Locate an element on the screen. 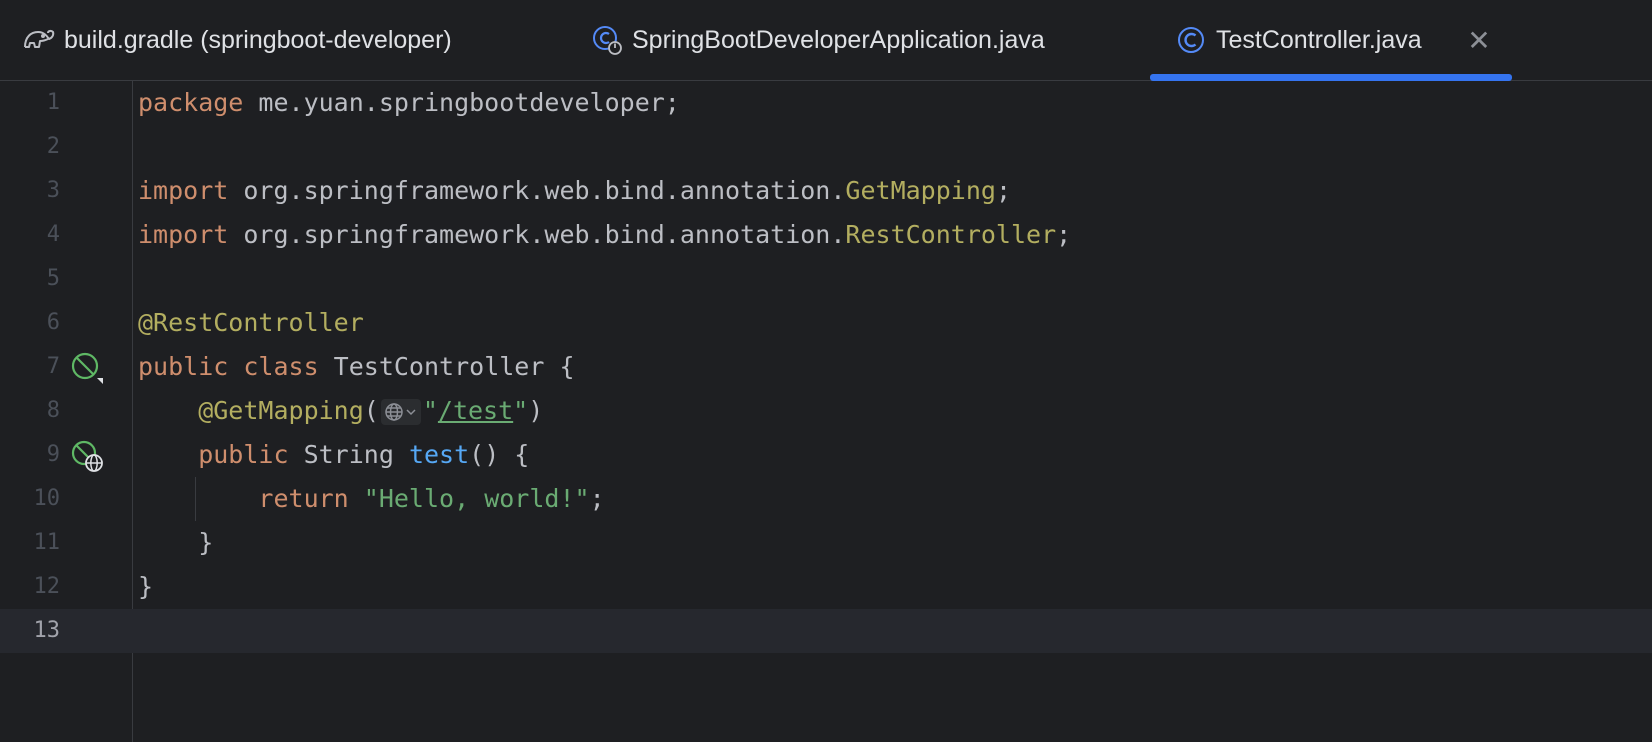  java-class-icon is located at coordinates (1191, 40).